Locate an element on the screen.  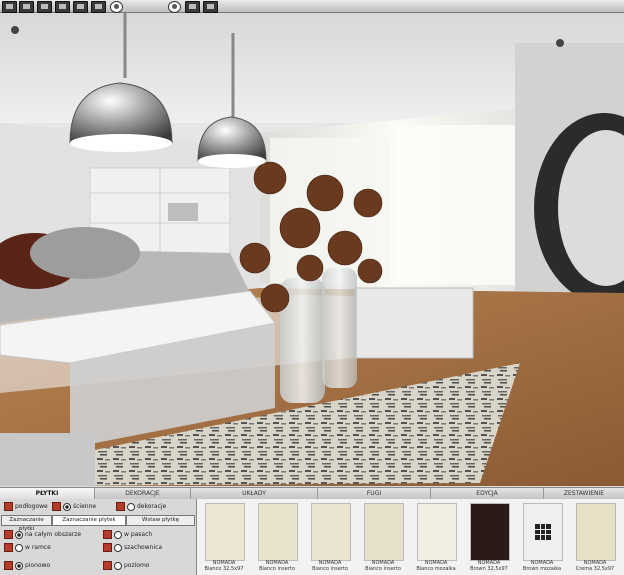
tab-tiles: PŁYTKI is located at coordinates (47, 493).